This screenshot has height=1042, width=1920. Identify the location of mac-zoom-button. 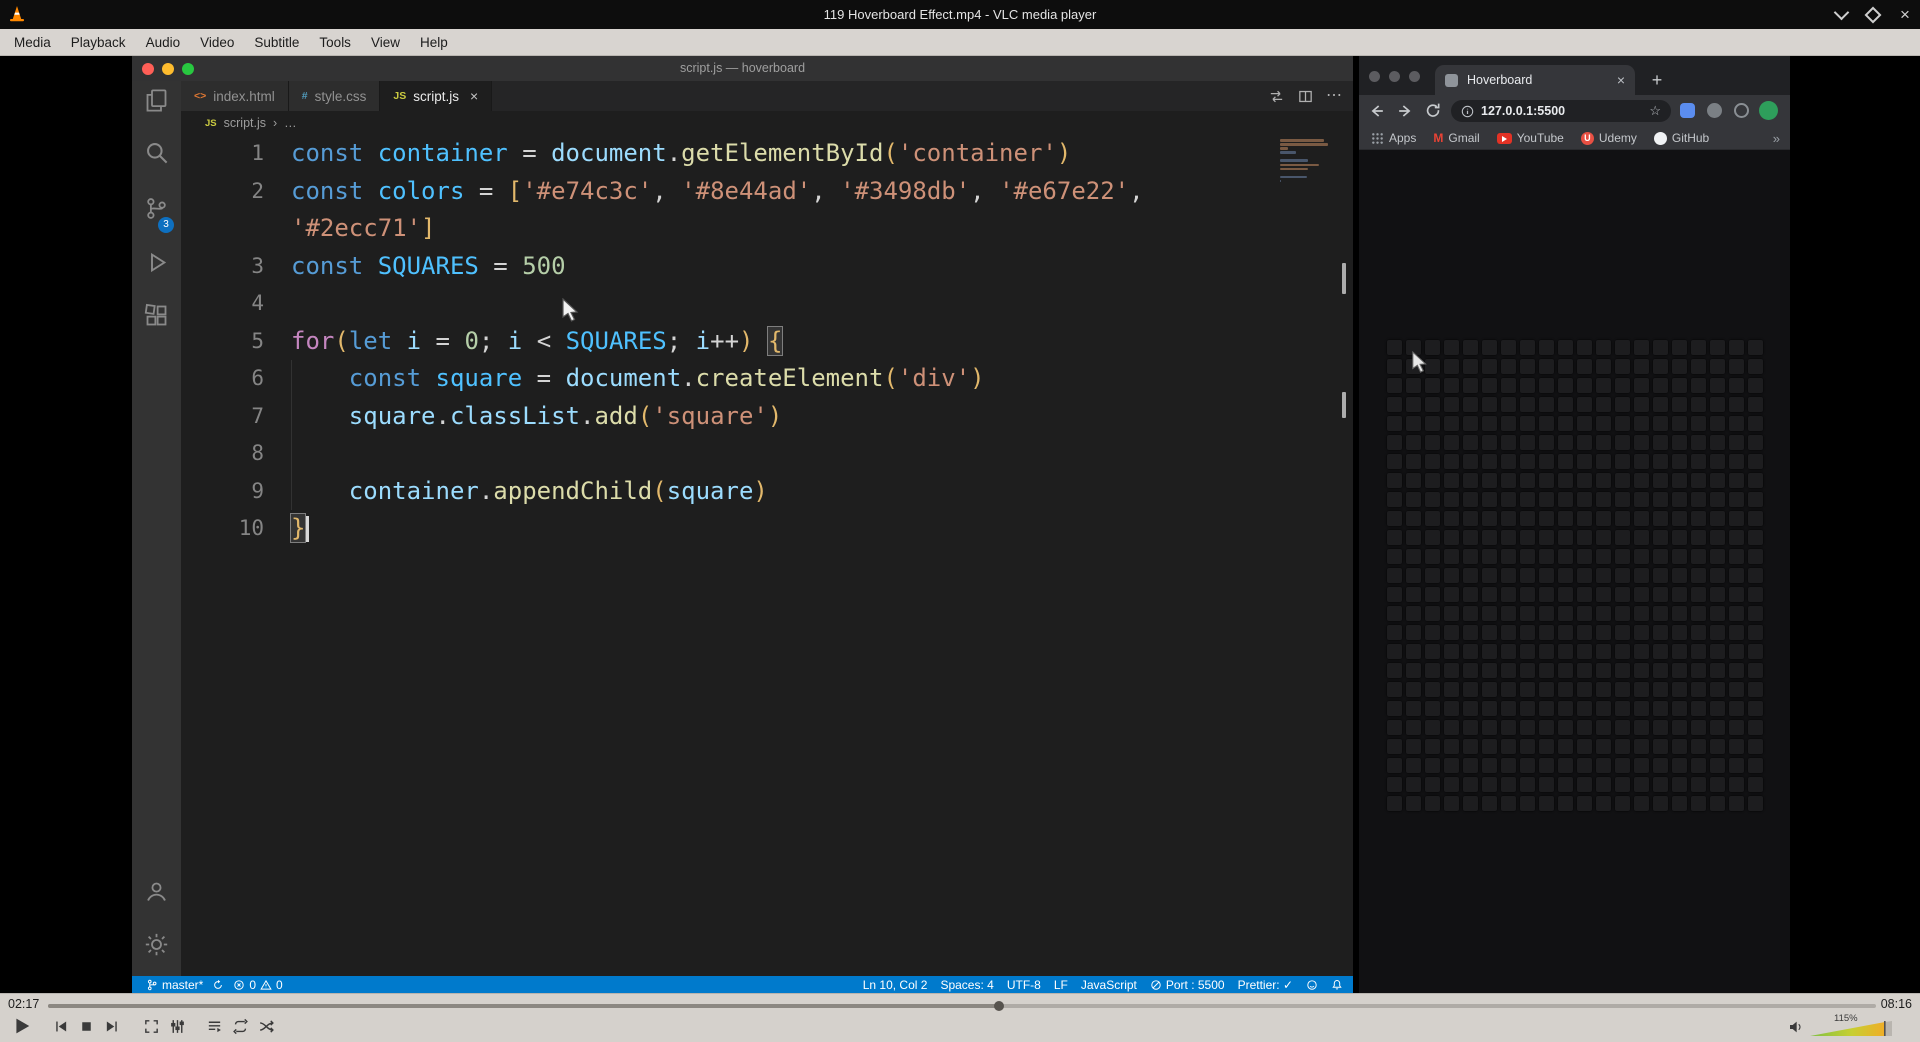
(1414, 76).